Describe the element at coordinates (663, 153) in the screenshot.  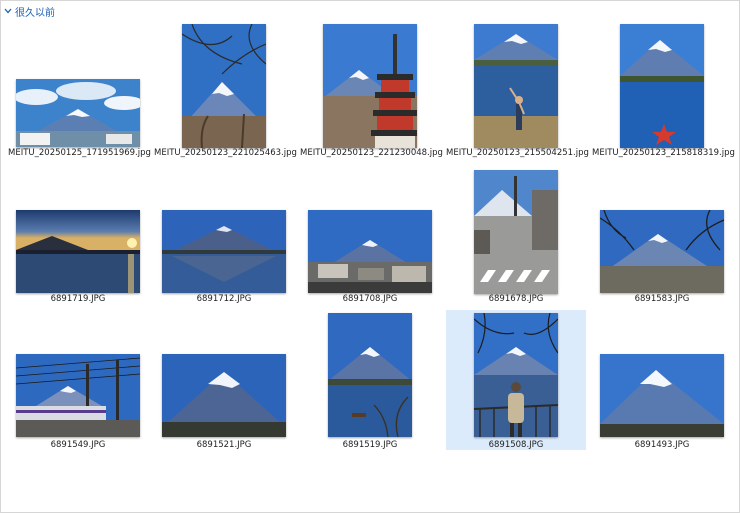
I see `file-name: MEITU_20250123_215818319.jpg` at that location.